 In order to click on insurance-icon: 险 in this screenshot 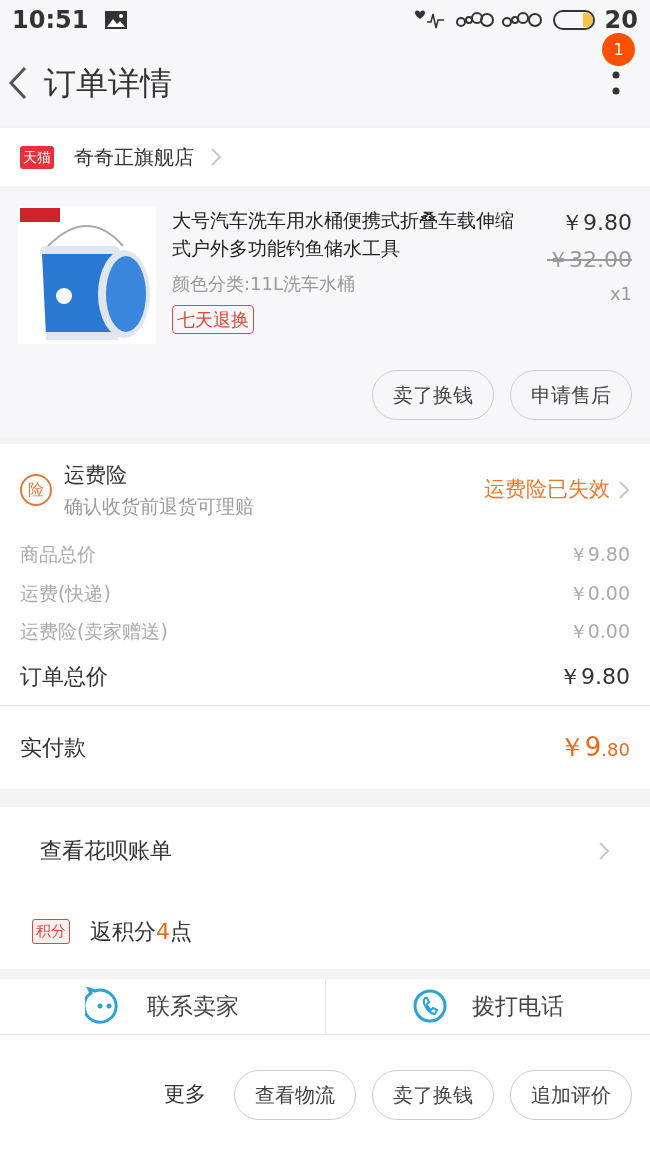, I will do `click(36, 490)`.